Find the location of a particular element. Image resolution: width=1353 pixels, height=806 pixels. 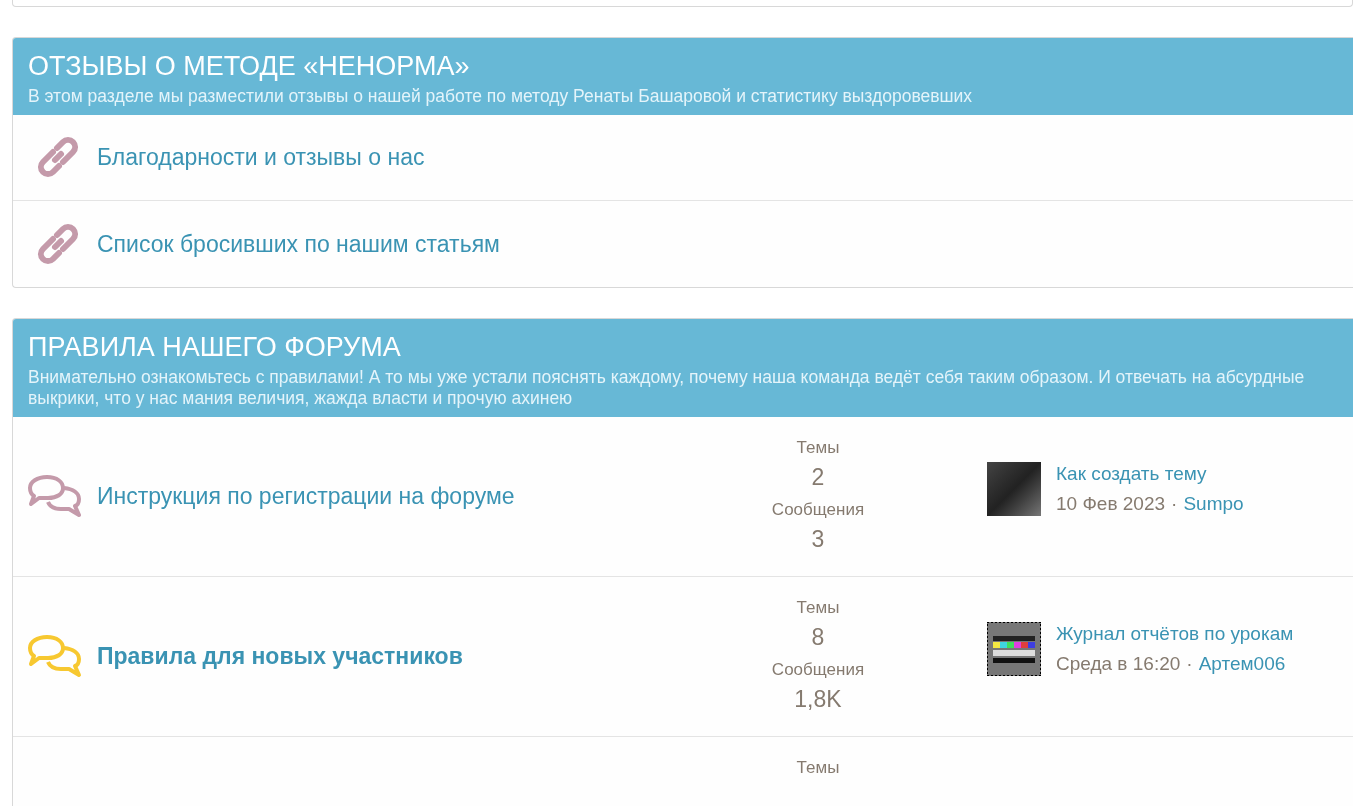

category-description: Внимательно ознакомьтесь с правилами! А то мы уже устали пояснять каждому, почему наша команда ведёт себя таким образом. И отвечать на абсурдные выкрики, что у нас мания величия, жажда власти и прочую ахинею is located at coordinates (667, 387).